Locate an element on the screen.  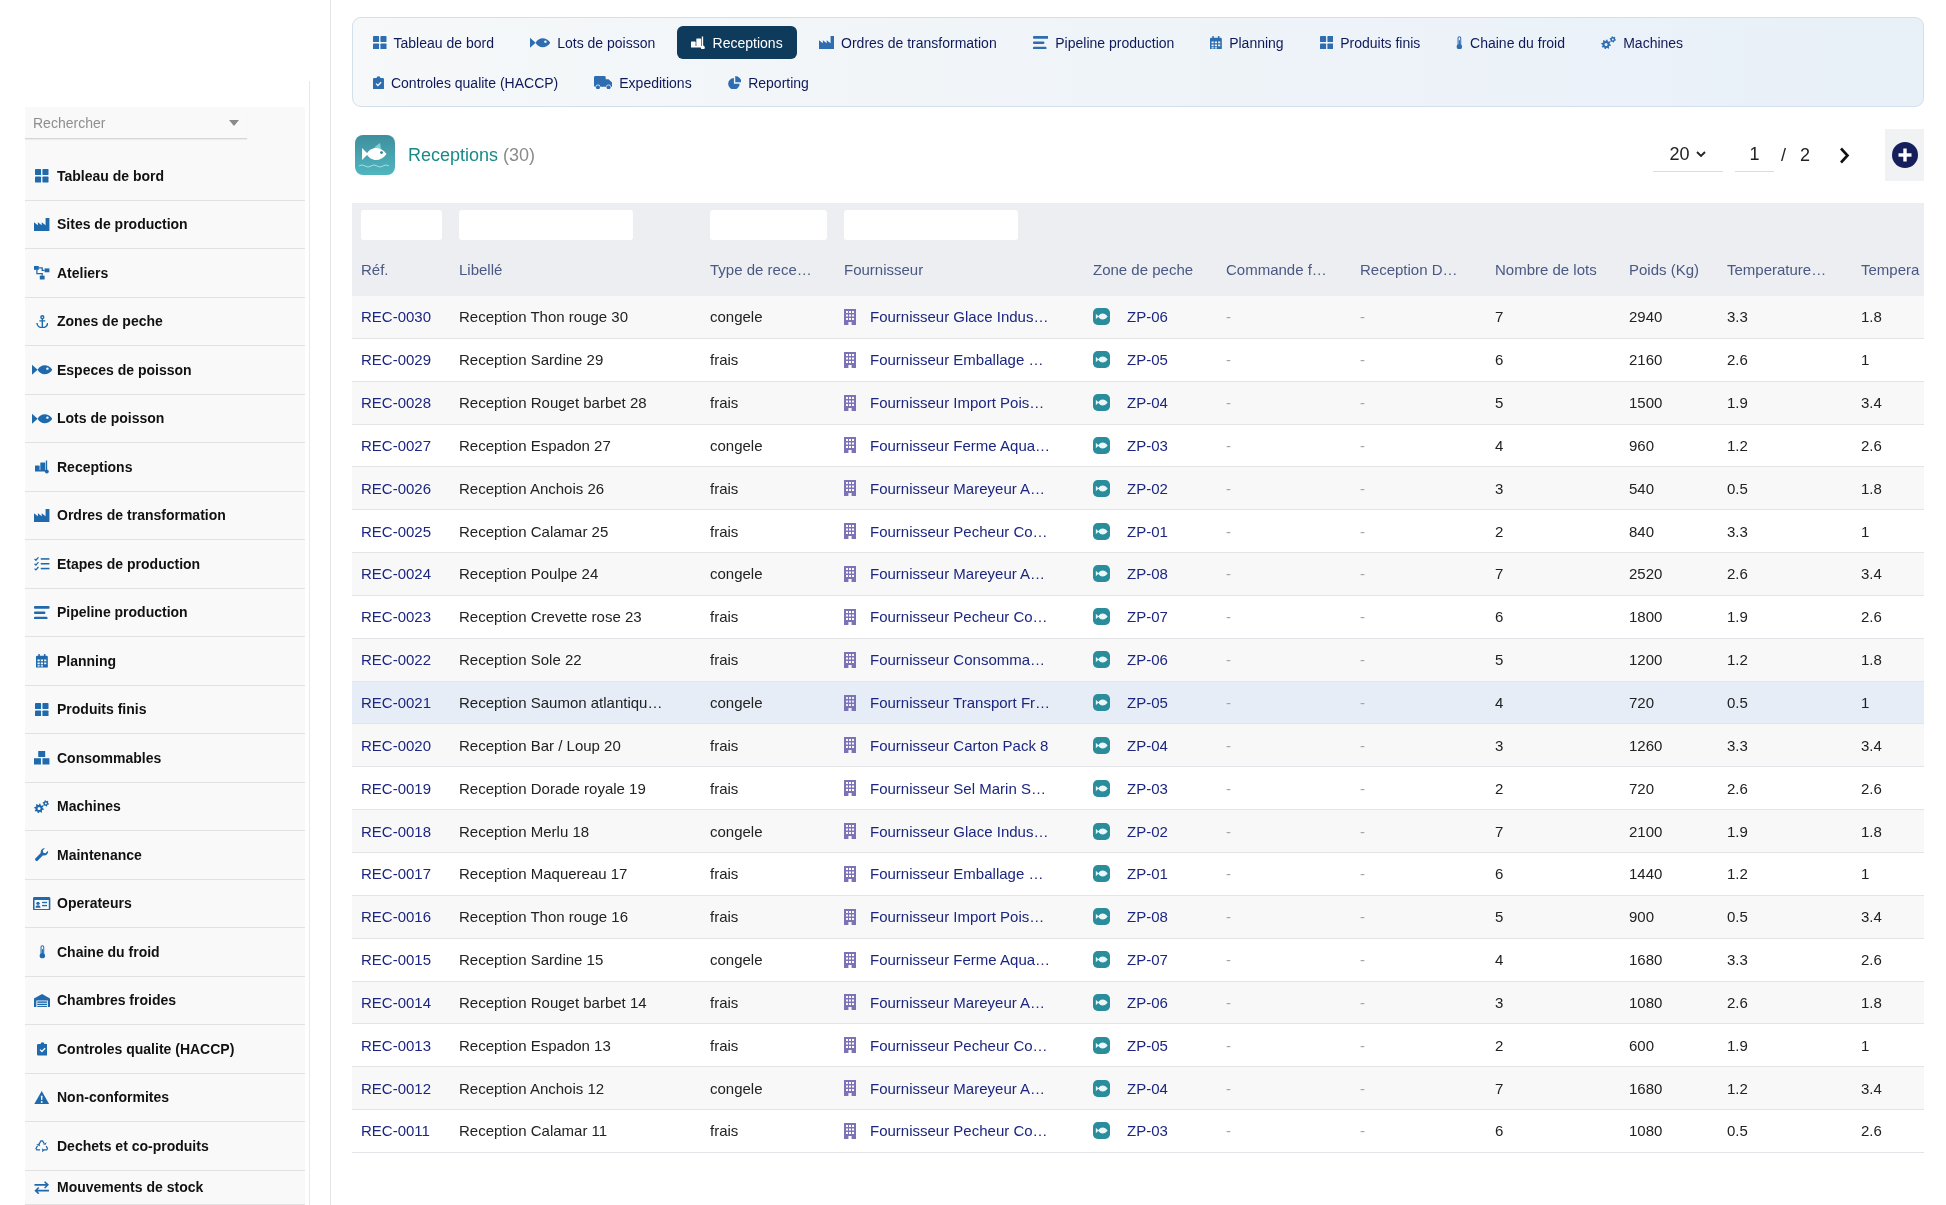
nav-tab: Ordres de transformation is located at coordinates (907, 42).